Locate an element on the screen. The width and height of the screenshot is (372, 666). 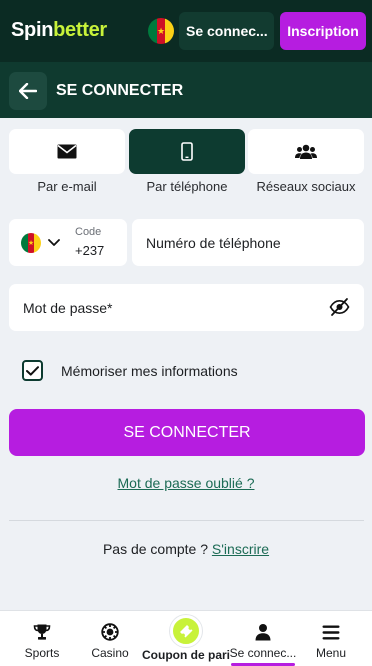
tab-phone is located at coordinates (187, 151).